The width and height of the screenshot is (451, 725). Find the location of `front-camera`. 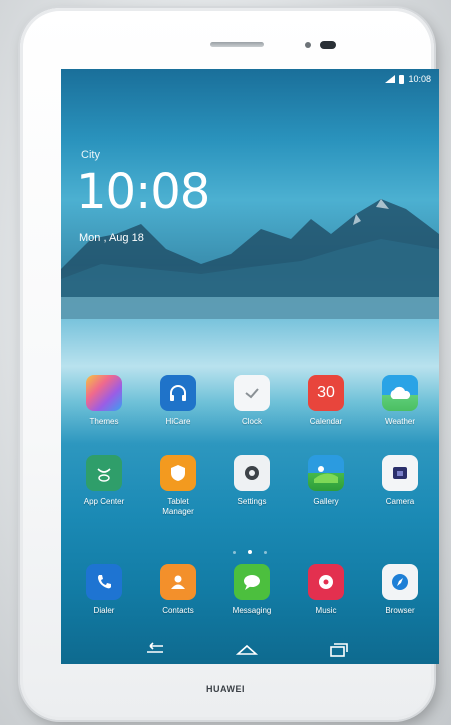

front-camera is located at coordinates (328, 45).